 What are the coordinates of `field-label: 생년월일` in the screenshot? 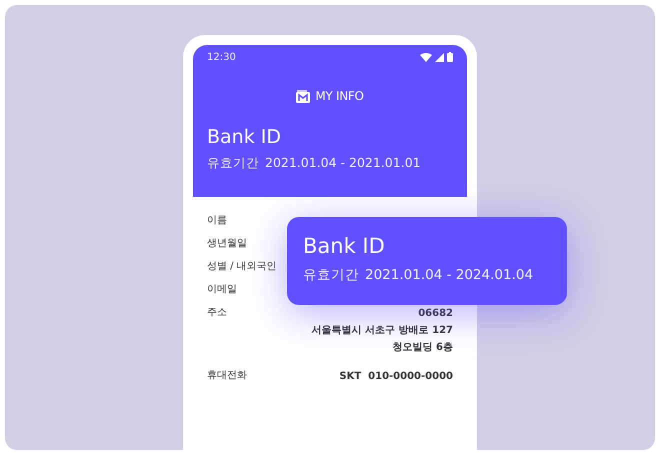 It's located at (227, 244).